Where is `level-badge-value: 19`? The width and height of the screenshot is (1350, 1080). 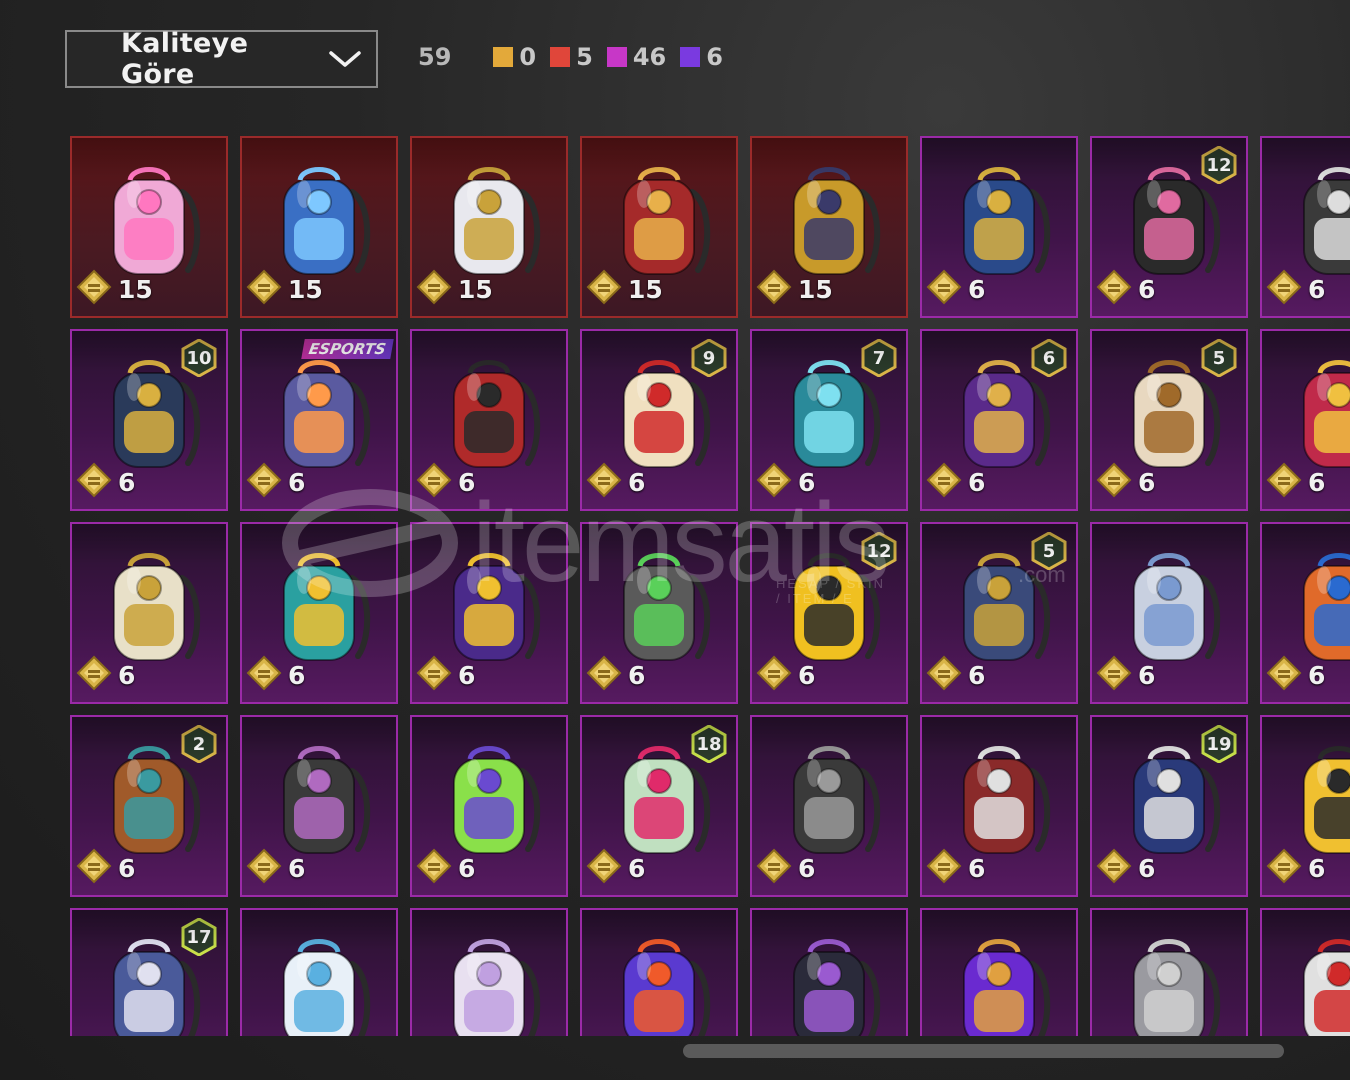 level-badge-value: 19 is located at coordinates (1219, 744).